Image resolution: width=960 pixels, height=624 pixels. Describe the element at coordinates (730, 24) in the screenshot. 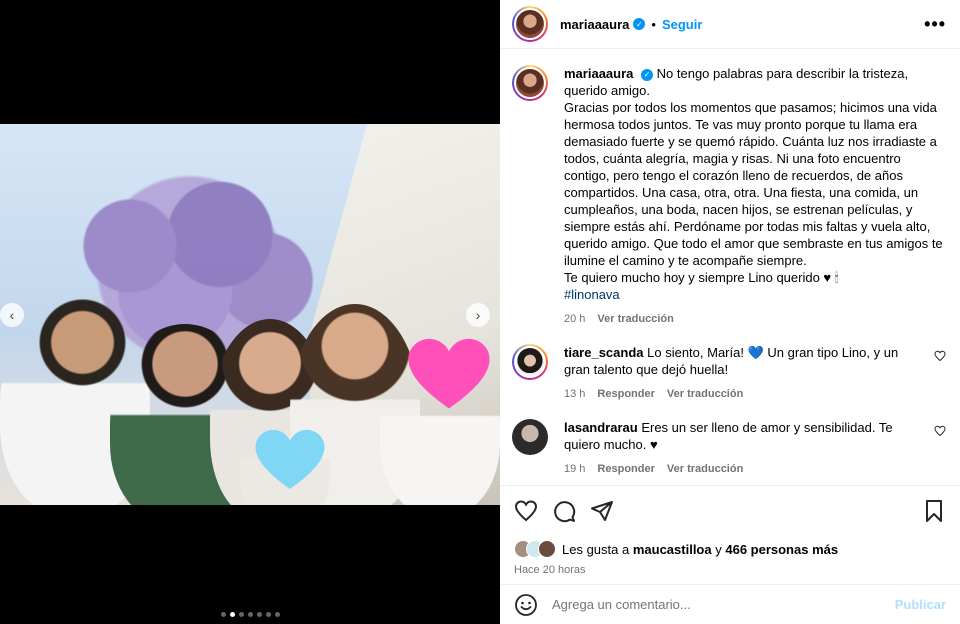

I see `post-header: mariaaaura ✓ • Seguir •••` at that location.